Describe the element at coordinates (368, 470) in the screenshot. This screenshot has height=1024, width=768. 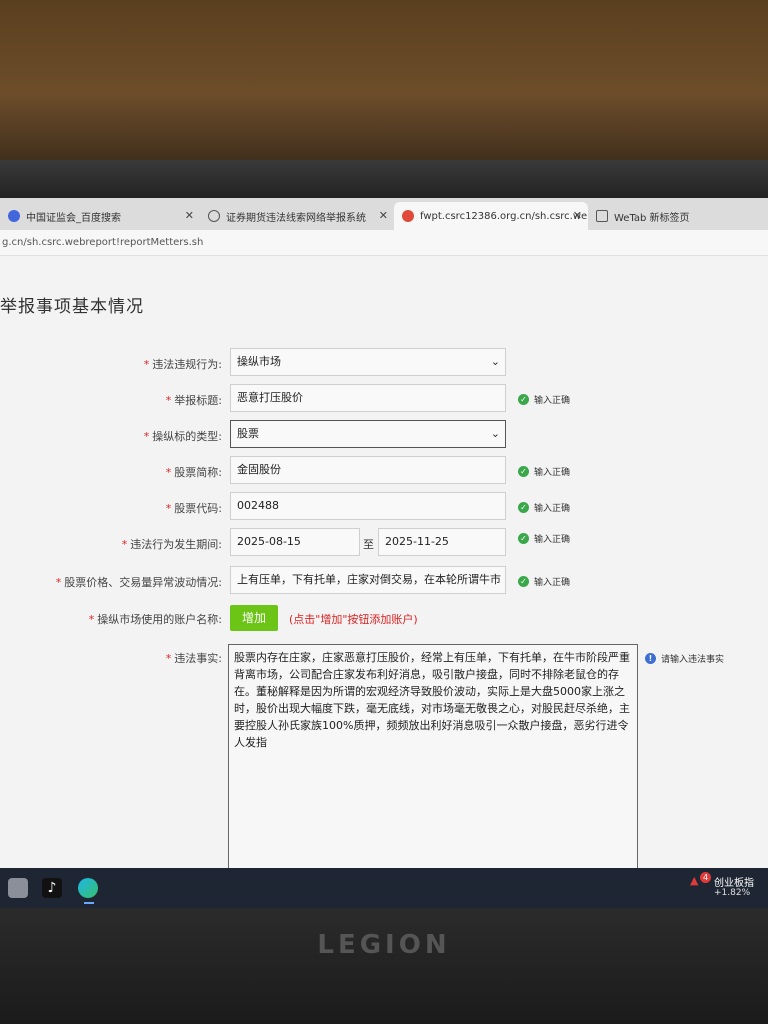
I see `stock-name-input: 金固股份` at that location.